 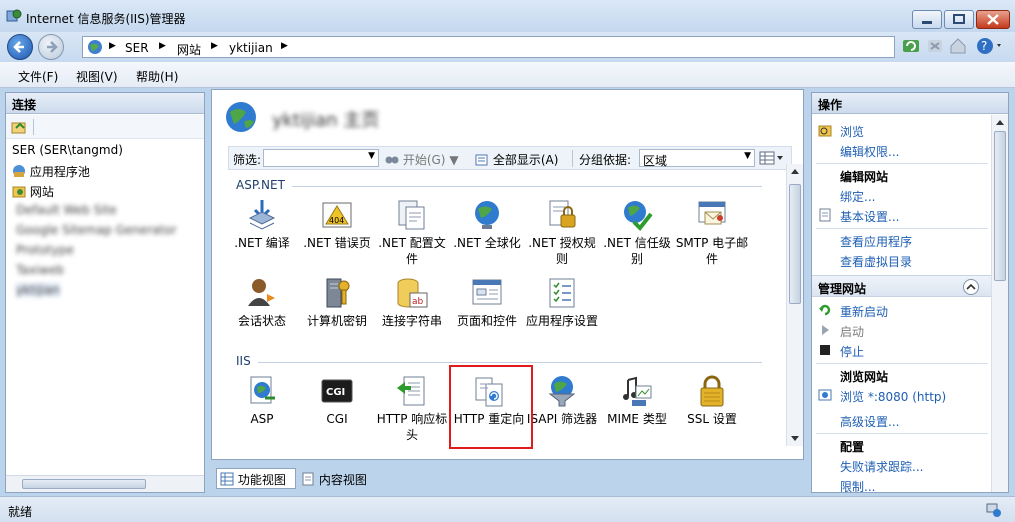 I want to click on tile-cgi: CGI CGI, so click(x=337, y=400).